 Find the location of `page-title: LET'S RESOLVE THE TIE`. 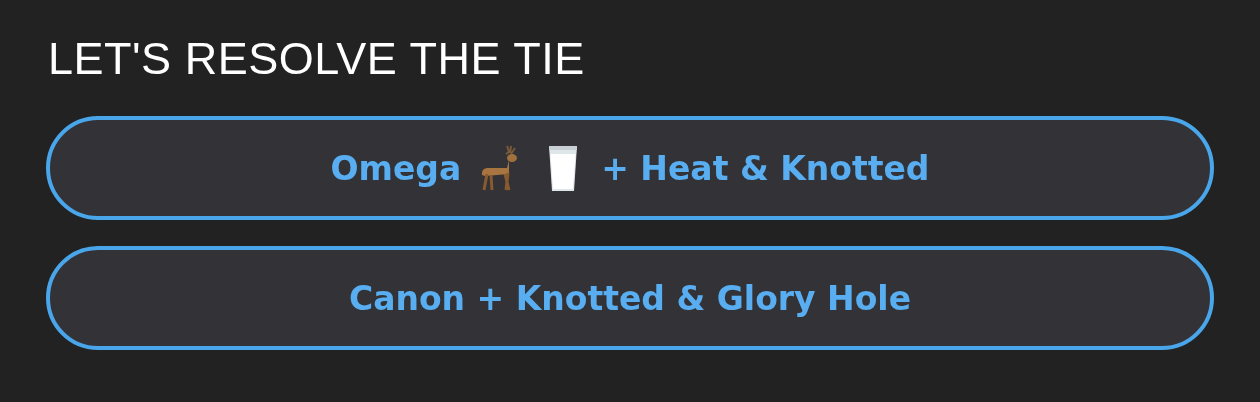

page-title: LET'S RESOLVE THE TIE is located at coordinates (317, 59).